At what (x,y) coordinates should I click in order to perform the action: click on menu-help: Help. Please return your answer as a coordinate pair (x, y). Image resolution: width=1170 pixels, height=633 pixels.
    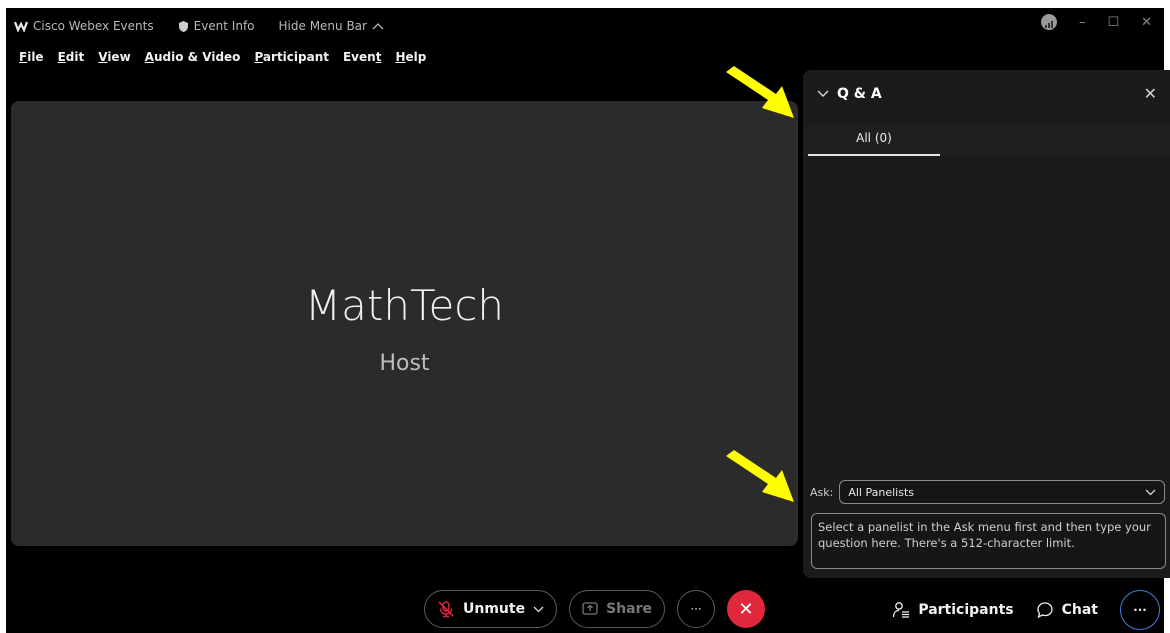
    Looking at the image, I should click on (410, 57).